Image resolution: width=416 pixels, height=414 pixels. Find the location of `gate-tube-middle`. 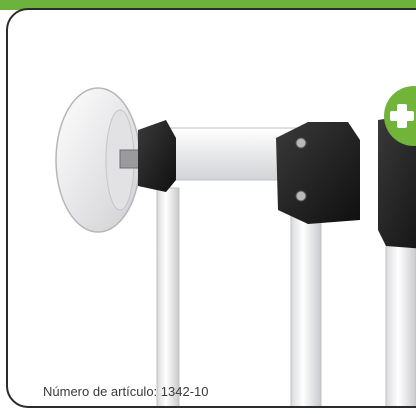

gate-tube-middle is located at coordinates (306, 302).